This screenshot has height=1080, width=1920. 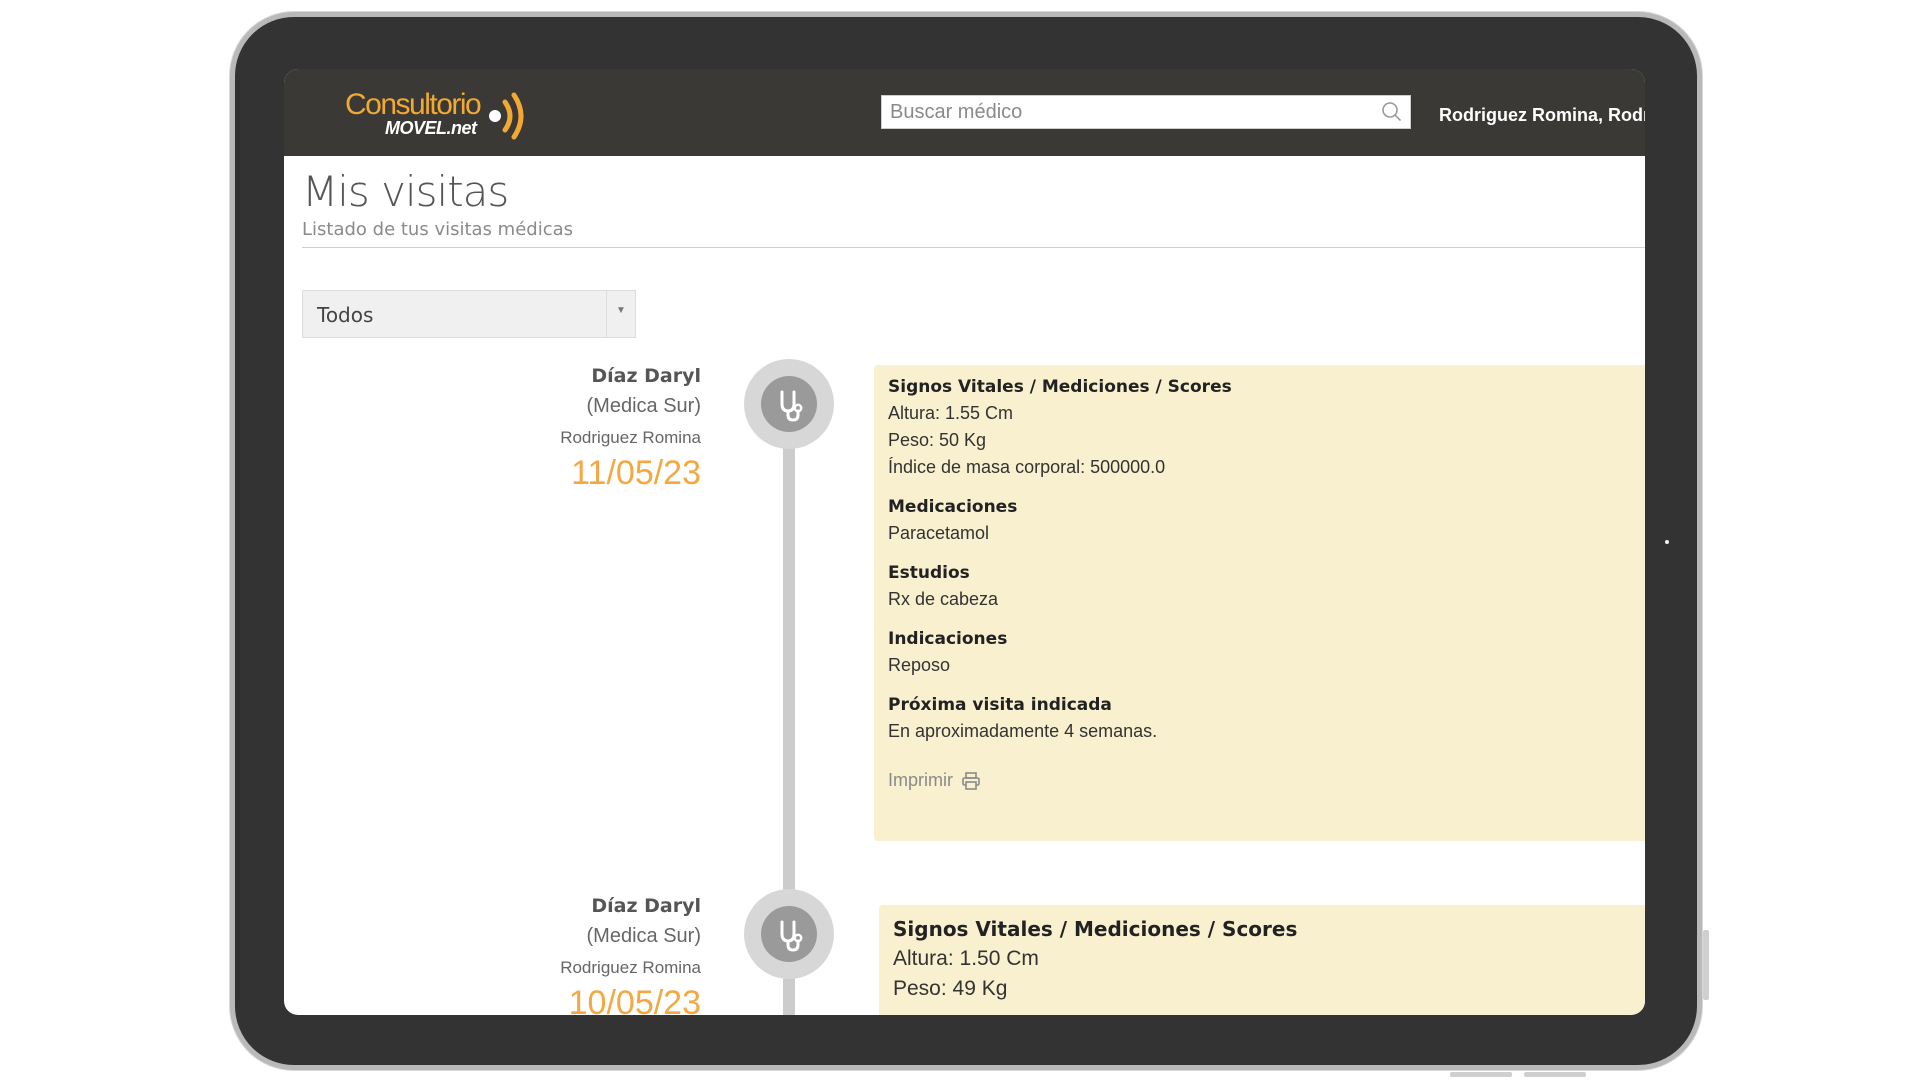 I want to click on section-medications: Medicaciones Paracetamol, so click(x=1060, y=520).